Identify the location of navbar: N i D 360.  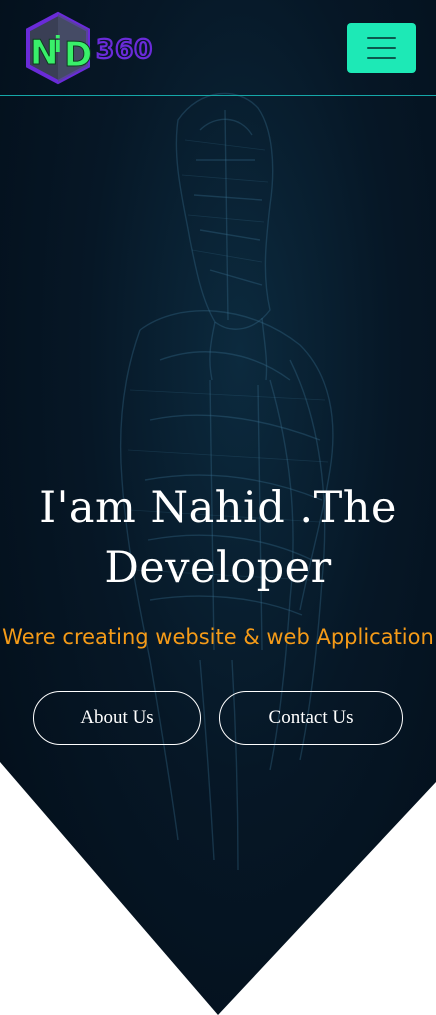
(218, 48).